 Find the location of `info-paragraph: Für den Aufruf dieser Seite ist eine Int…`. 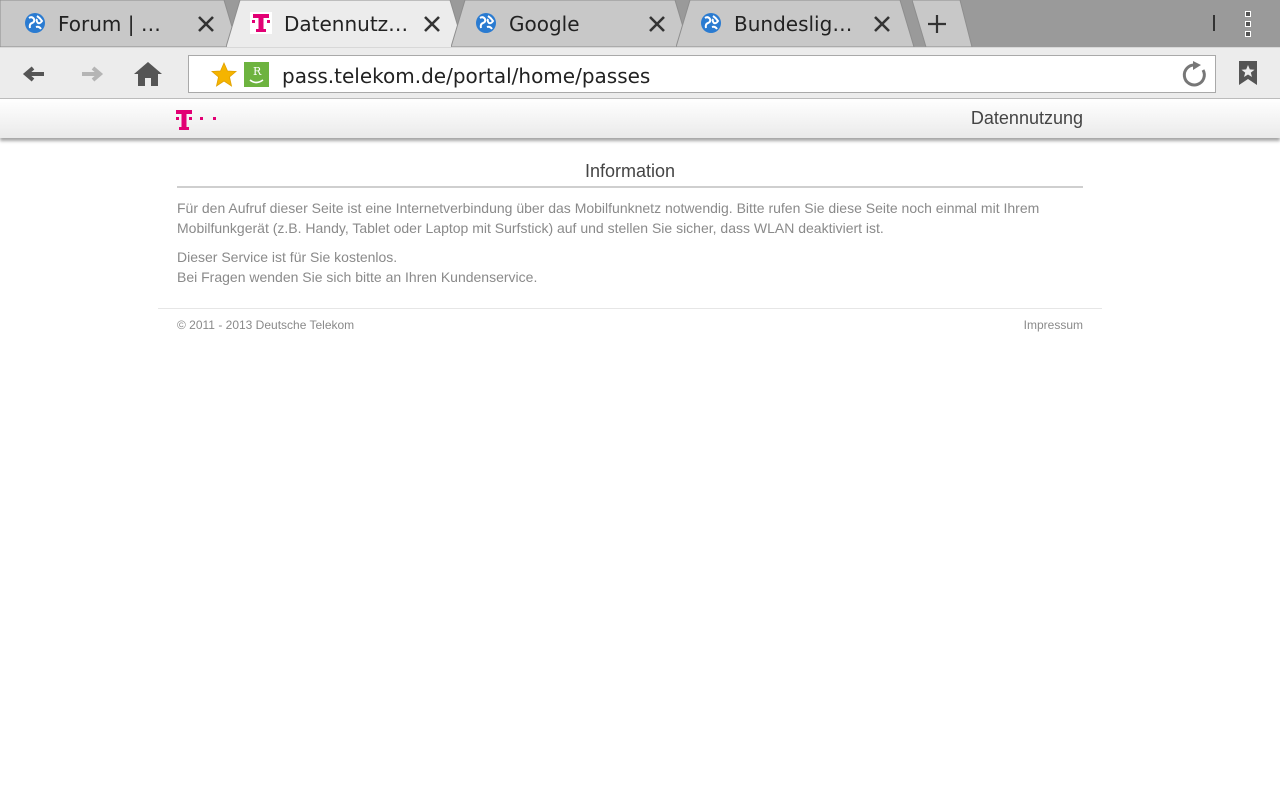

info-paragraph: Für den Aufruf dieser Seite ist eine Int… is located at coordinates (608, 218).